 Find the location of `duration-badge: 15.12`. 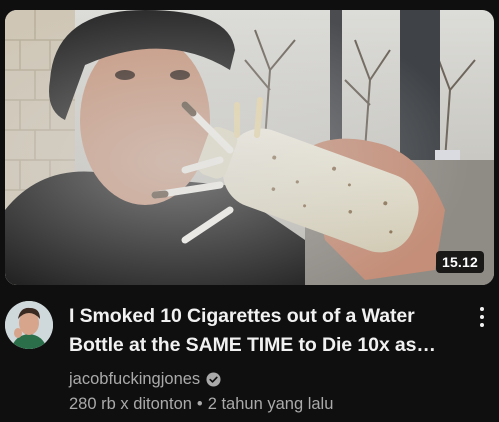

duration-badge: 15.12 is located at coordinates (459, 262).